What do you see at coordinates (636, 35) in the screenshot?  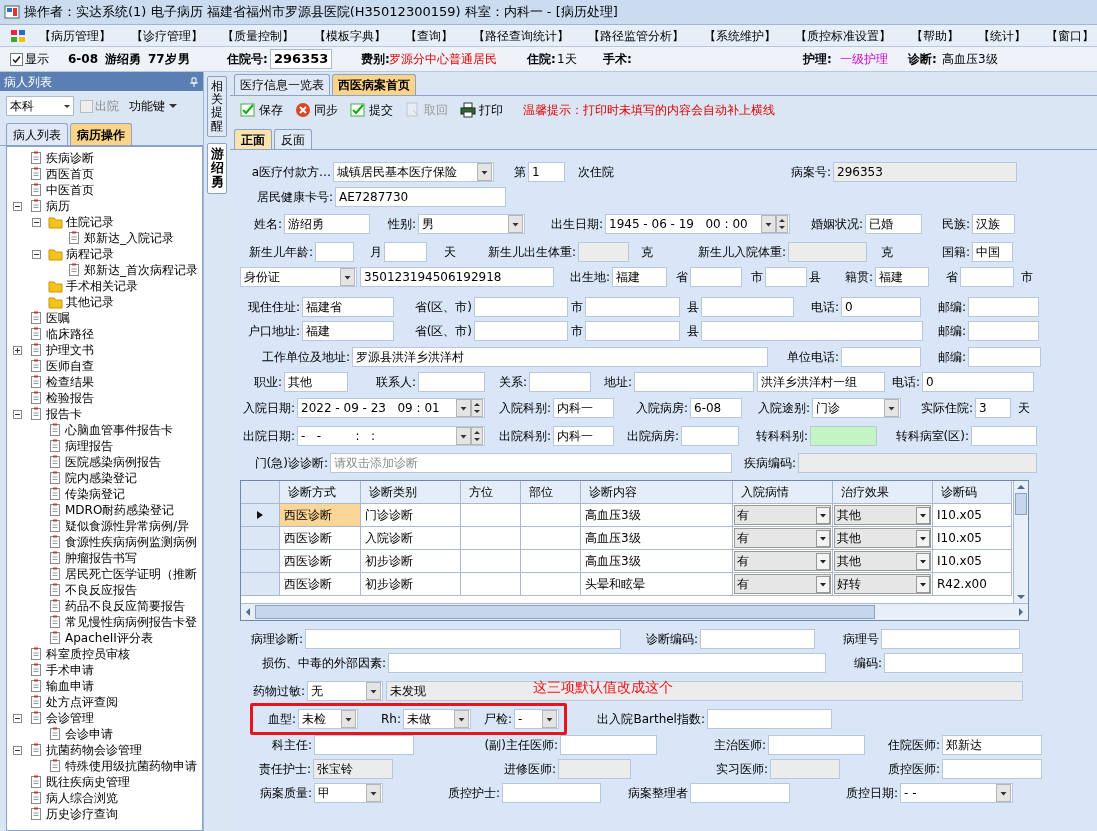 I see `menu-item: 【路径监管分析】` at bounding box center [636, 35].